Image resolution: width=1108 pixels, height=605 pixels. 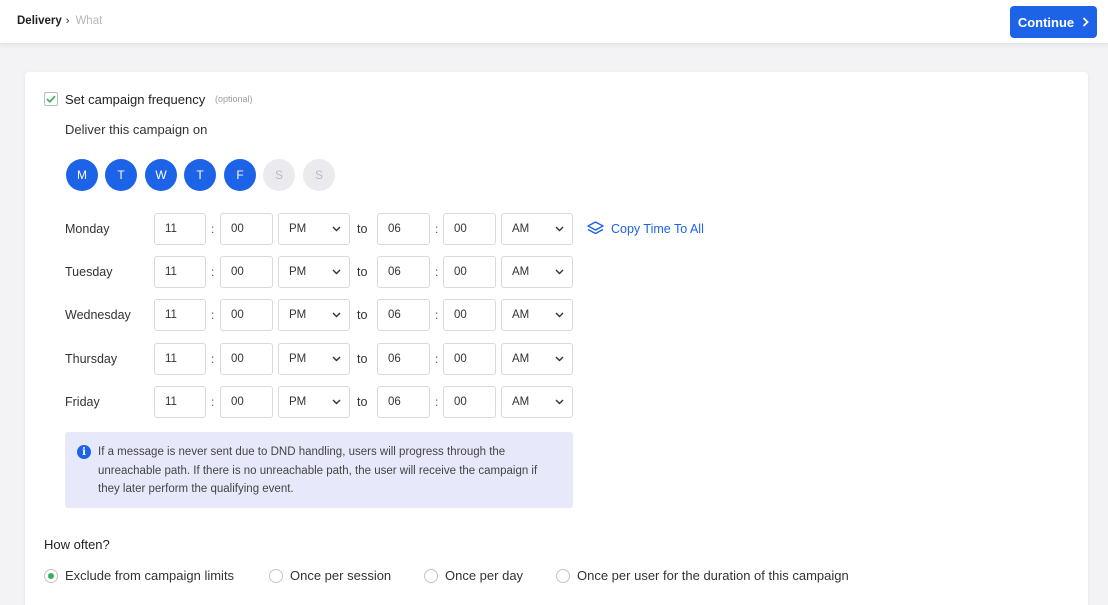 I want to click on layers-icon, so click(x=595, y=228).